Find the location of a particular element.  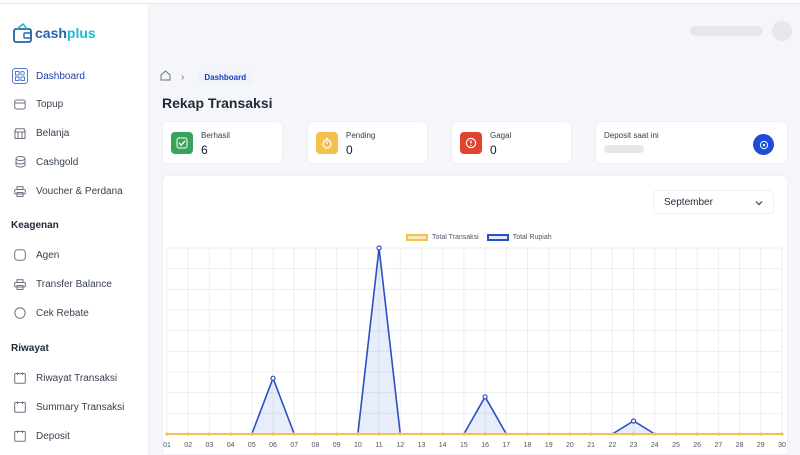

x-tick-label: 09 is located at coordinates (337, 445).